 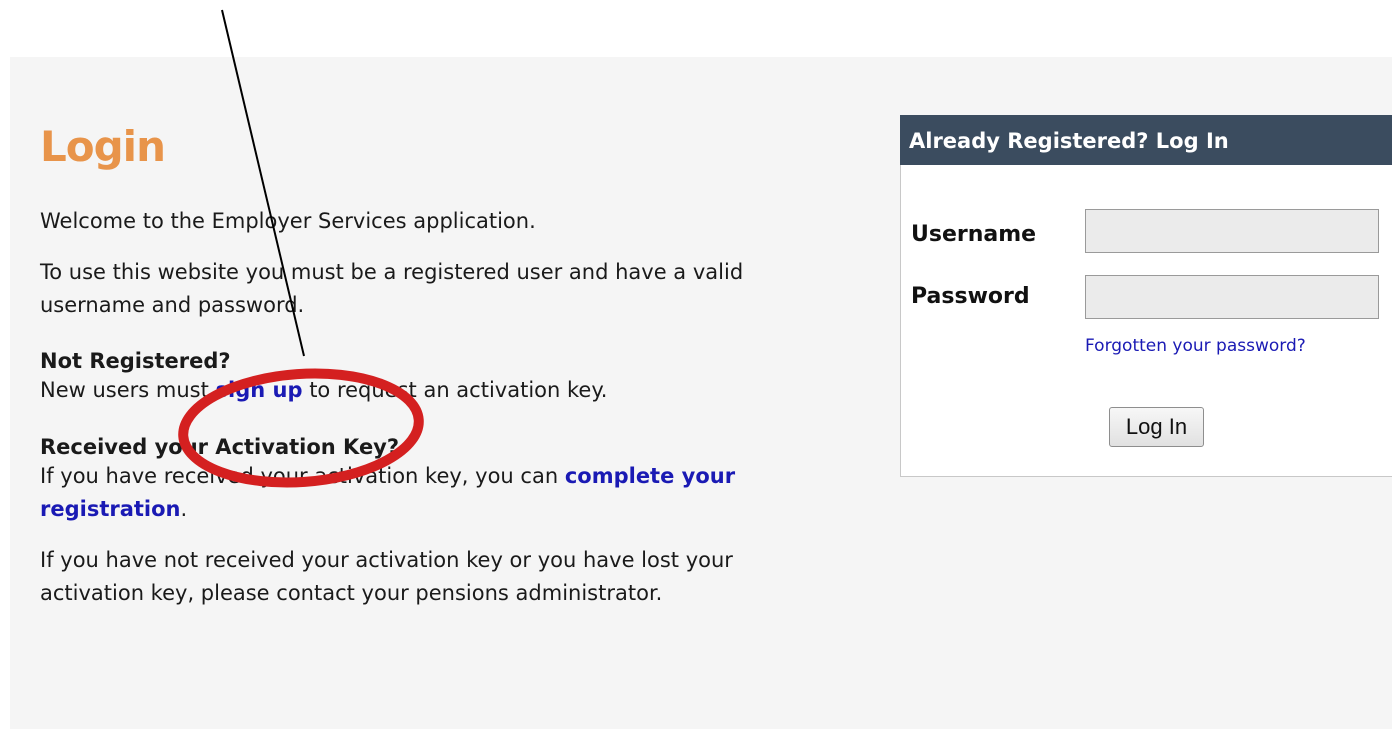 I want to click on log-in-button: Log In, so click(x=1156, y=427).